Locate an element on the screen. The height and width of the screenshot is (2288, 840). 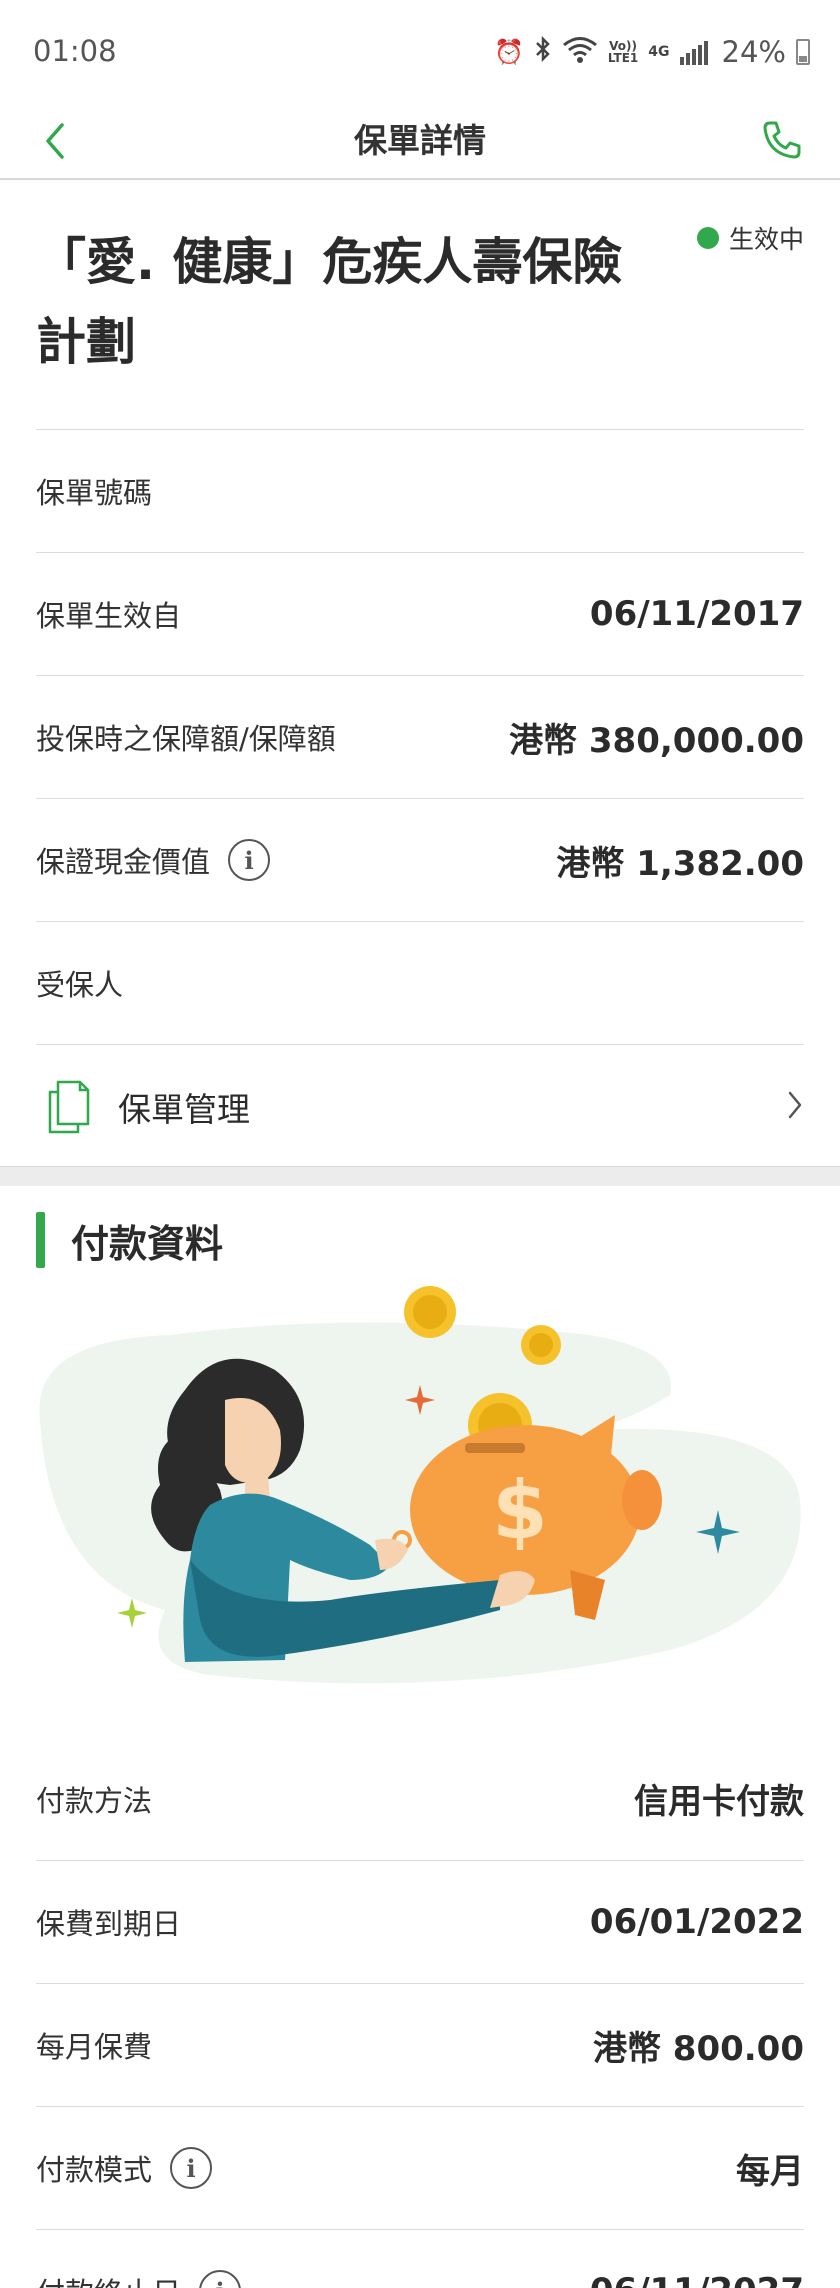
row-label: 每月保費 is located at coordinates (94, 2047).